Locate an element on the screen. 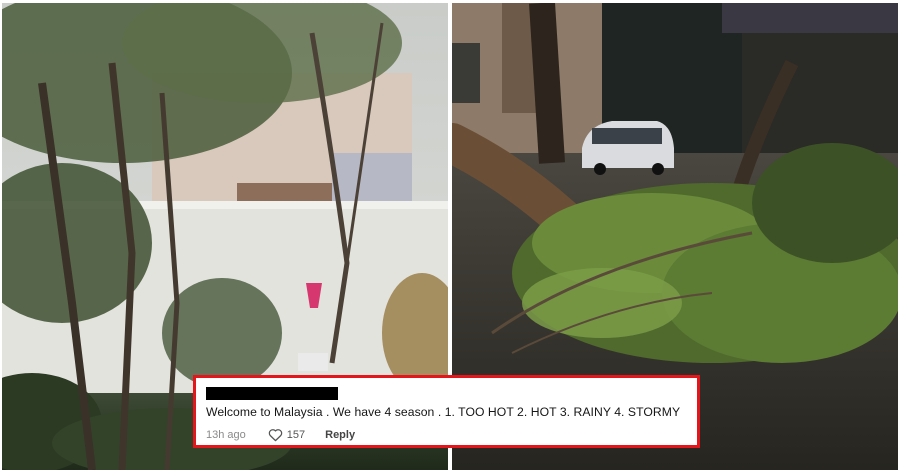 The width and height of the screenshot is (900, 473). reply-button: Reply is located at coordinates (340, 435).